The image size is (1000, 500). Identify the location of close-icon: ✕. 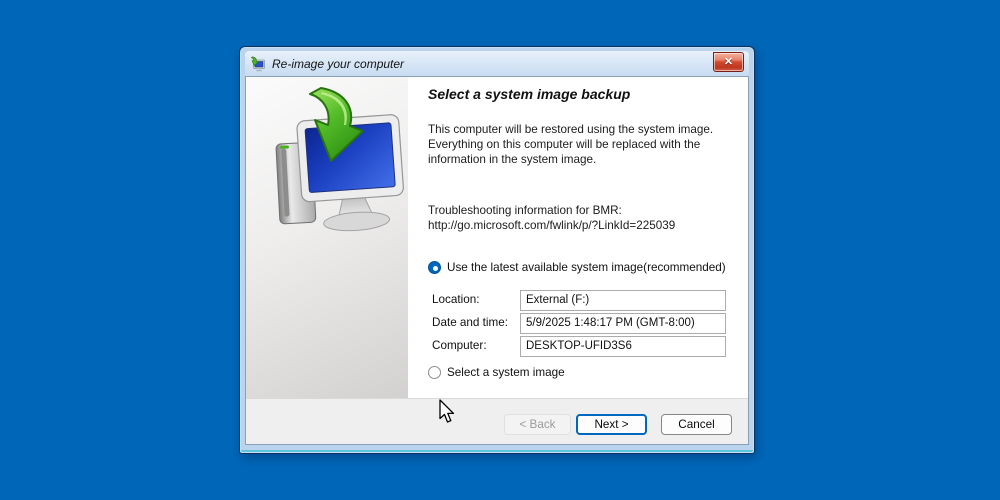
(728, 61).